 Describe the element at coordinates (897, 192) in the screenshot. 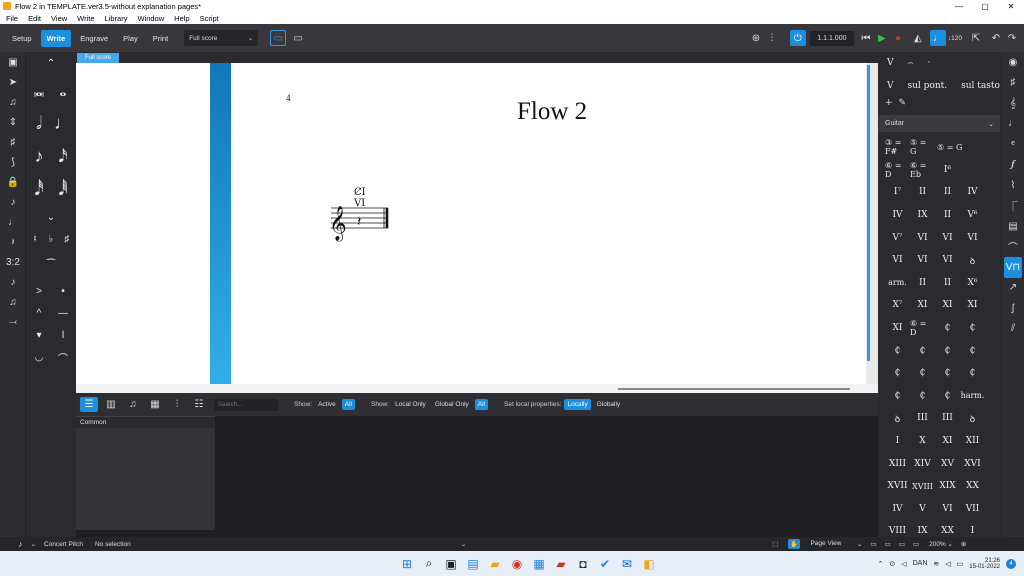

I see `technique: I⁷` at that location.